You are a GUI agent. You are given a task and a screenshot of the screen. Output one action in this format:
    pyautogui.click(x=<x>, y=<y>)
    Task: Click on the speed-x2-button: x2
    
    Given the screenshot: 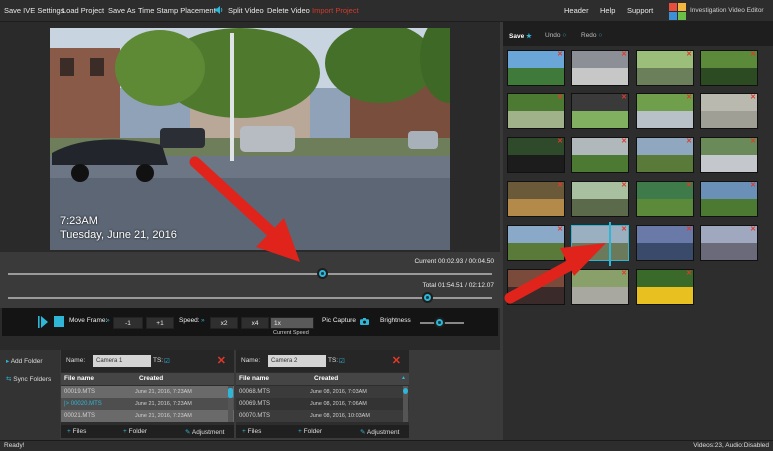 What is the action you would take?
    pyautogui.click(x=224, y=323)
    